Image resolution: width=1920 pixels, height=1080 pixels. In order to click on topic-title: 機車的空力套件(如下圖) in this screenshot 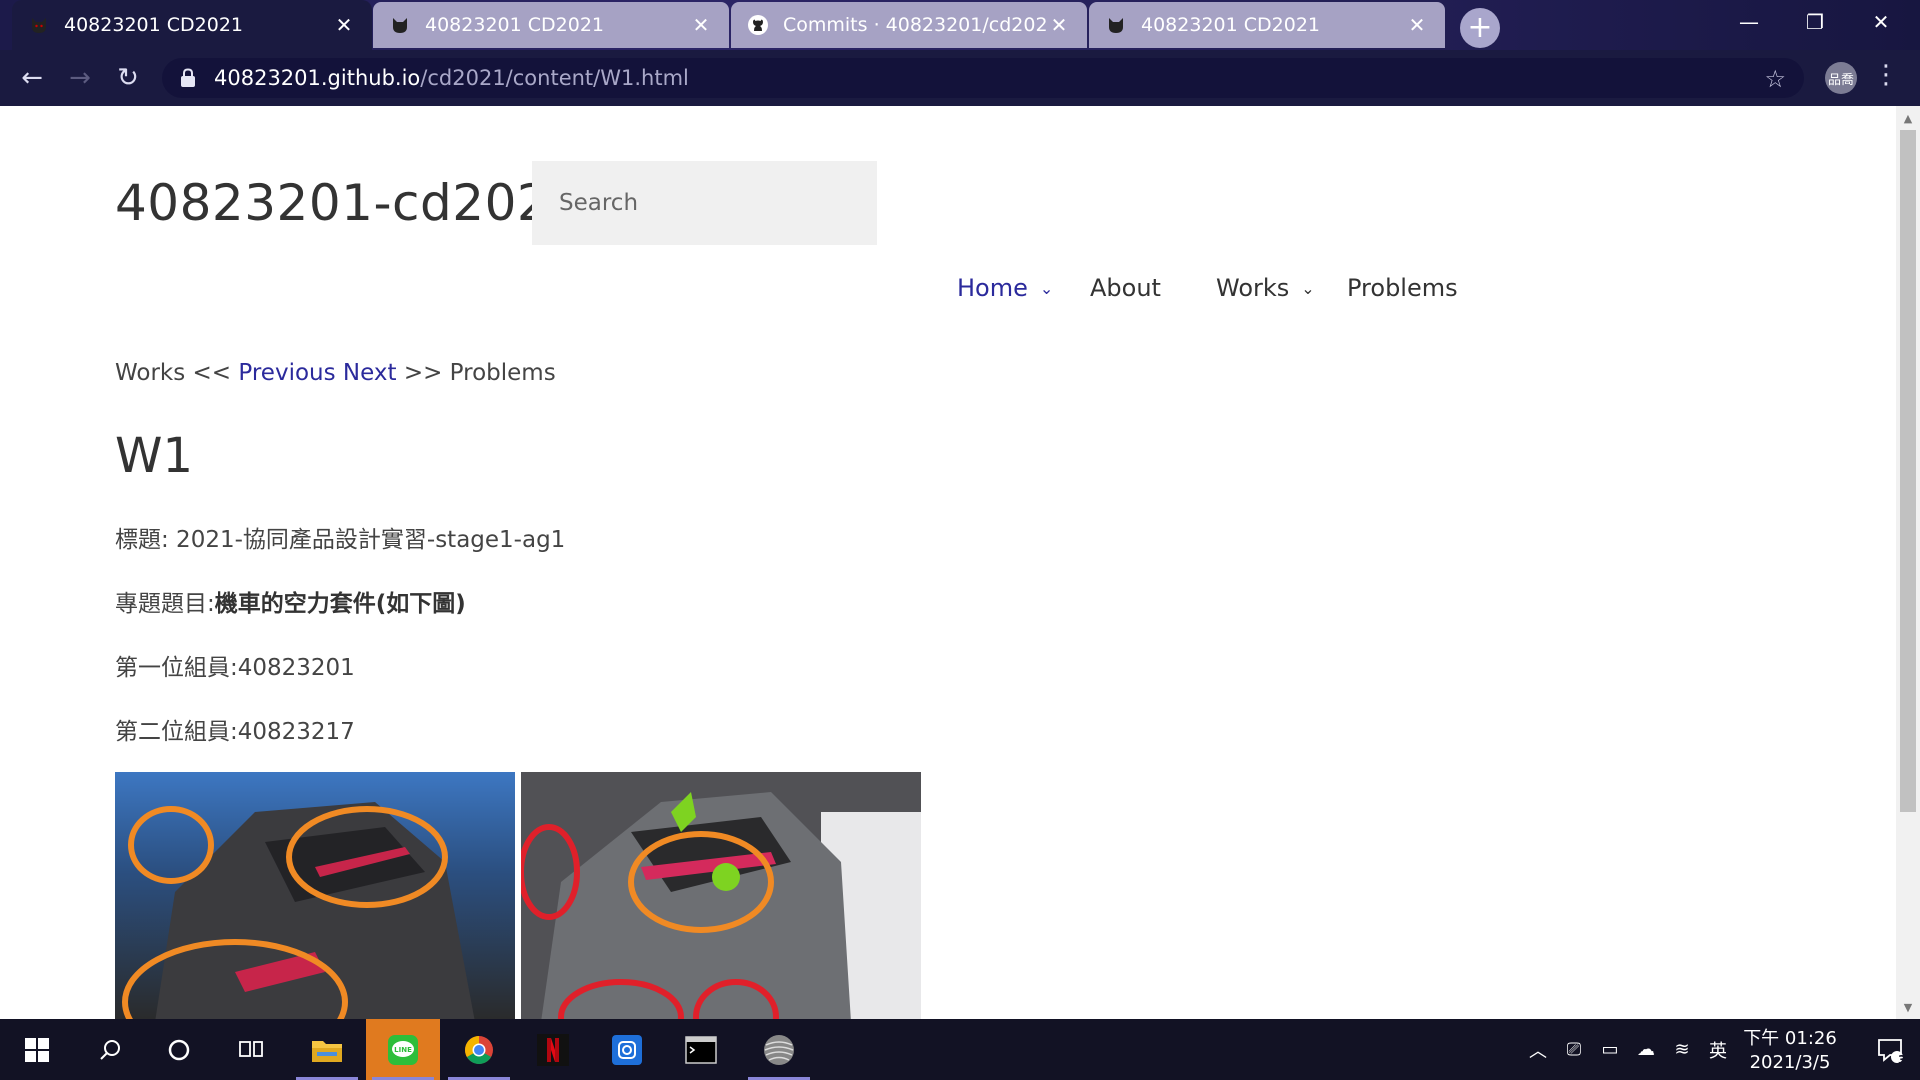, I will do `click(340, 604)`.